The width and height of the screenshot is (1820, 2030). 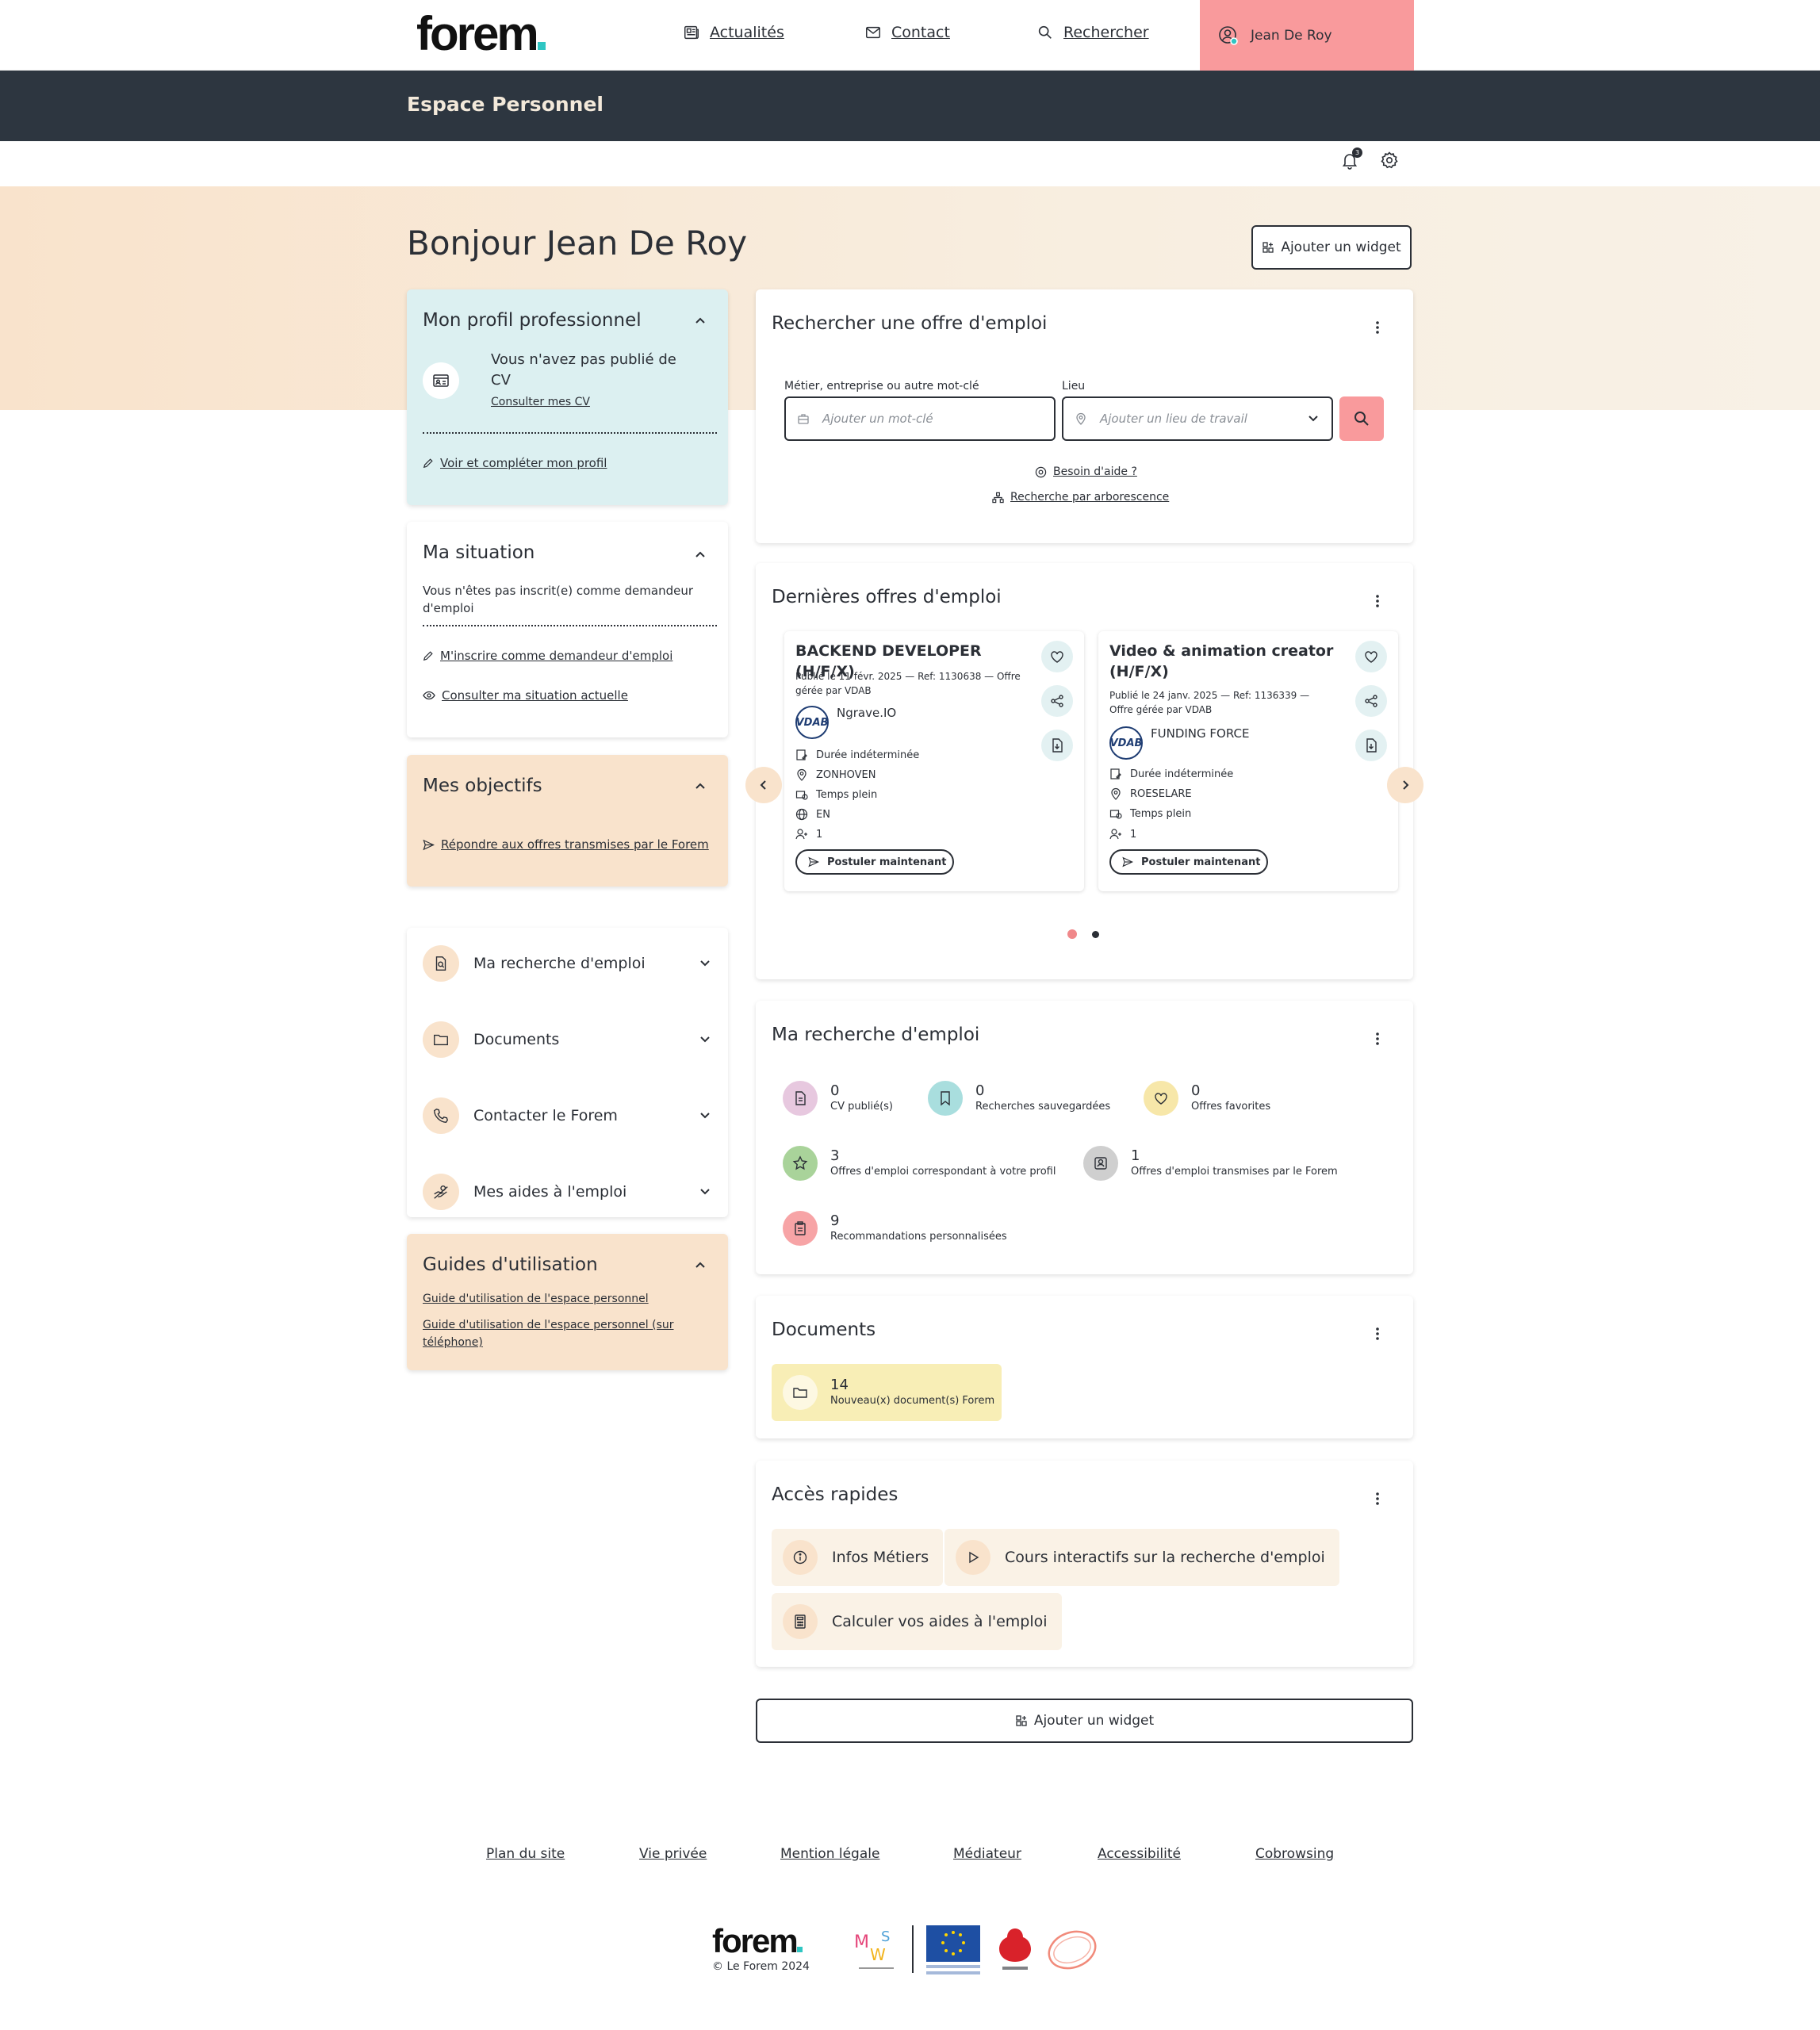 I want to click on company-logo: VDAB, so click(x=812, y=722).